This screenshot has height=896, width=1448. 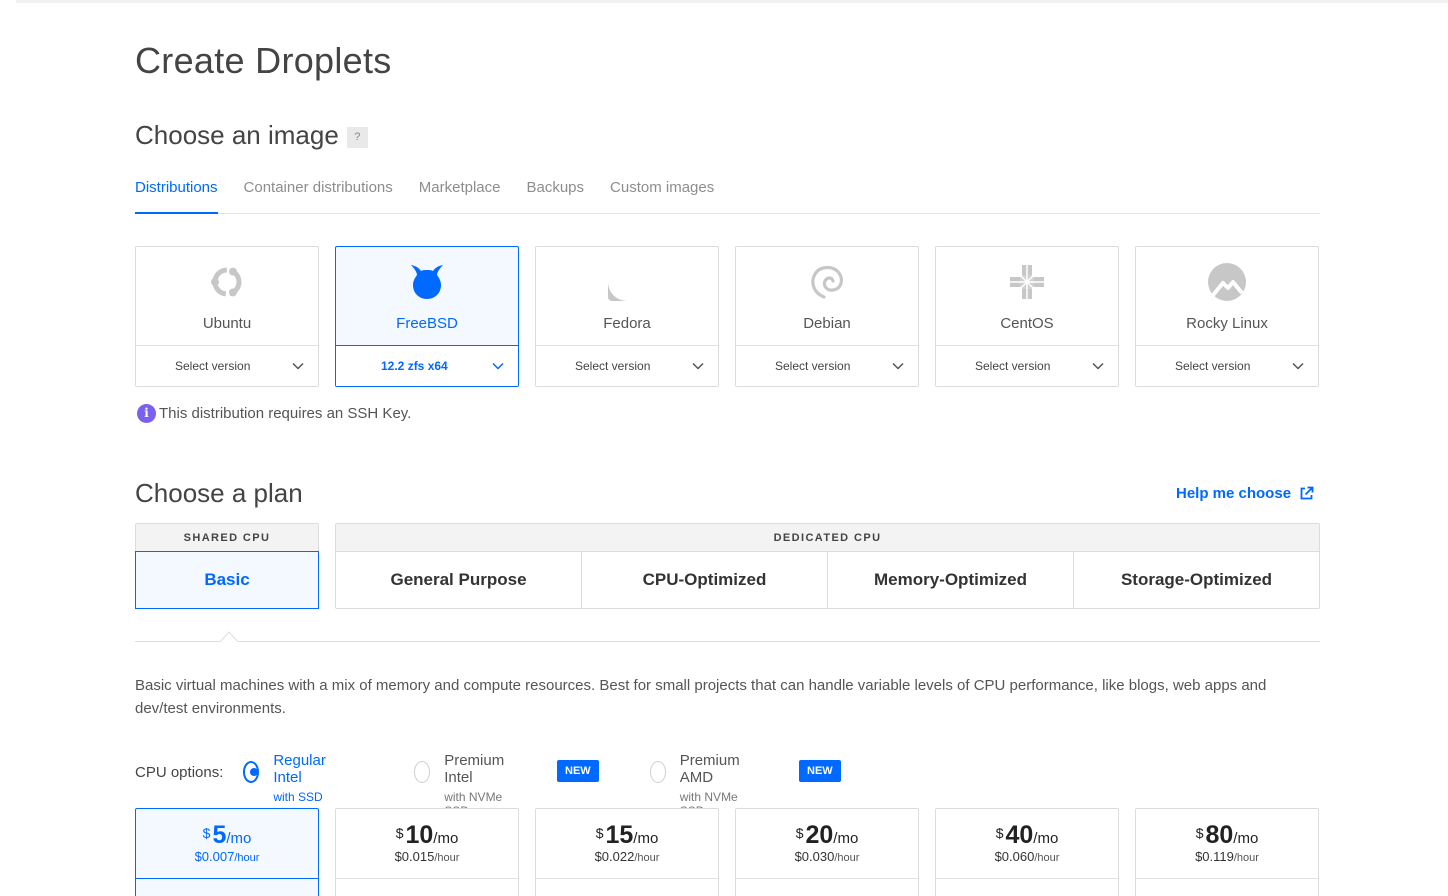 What do you see at coordinates (627, 323) in the screenshot?
I see `distro-name: Fedora` at bounding box center [627, 323].